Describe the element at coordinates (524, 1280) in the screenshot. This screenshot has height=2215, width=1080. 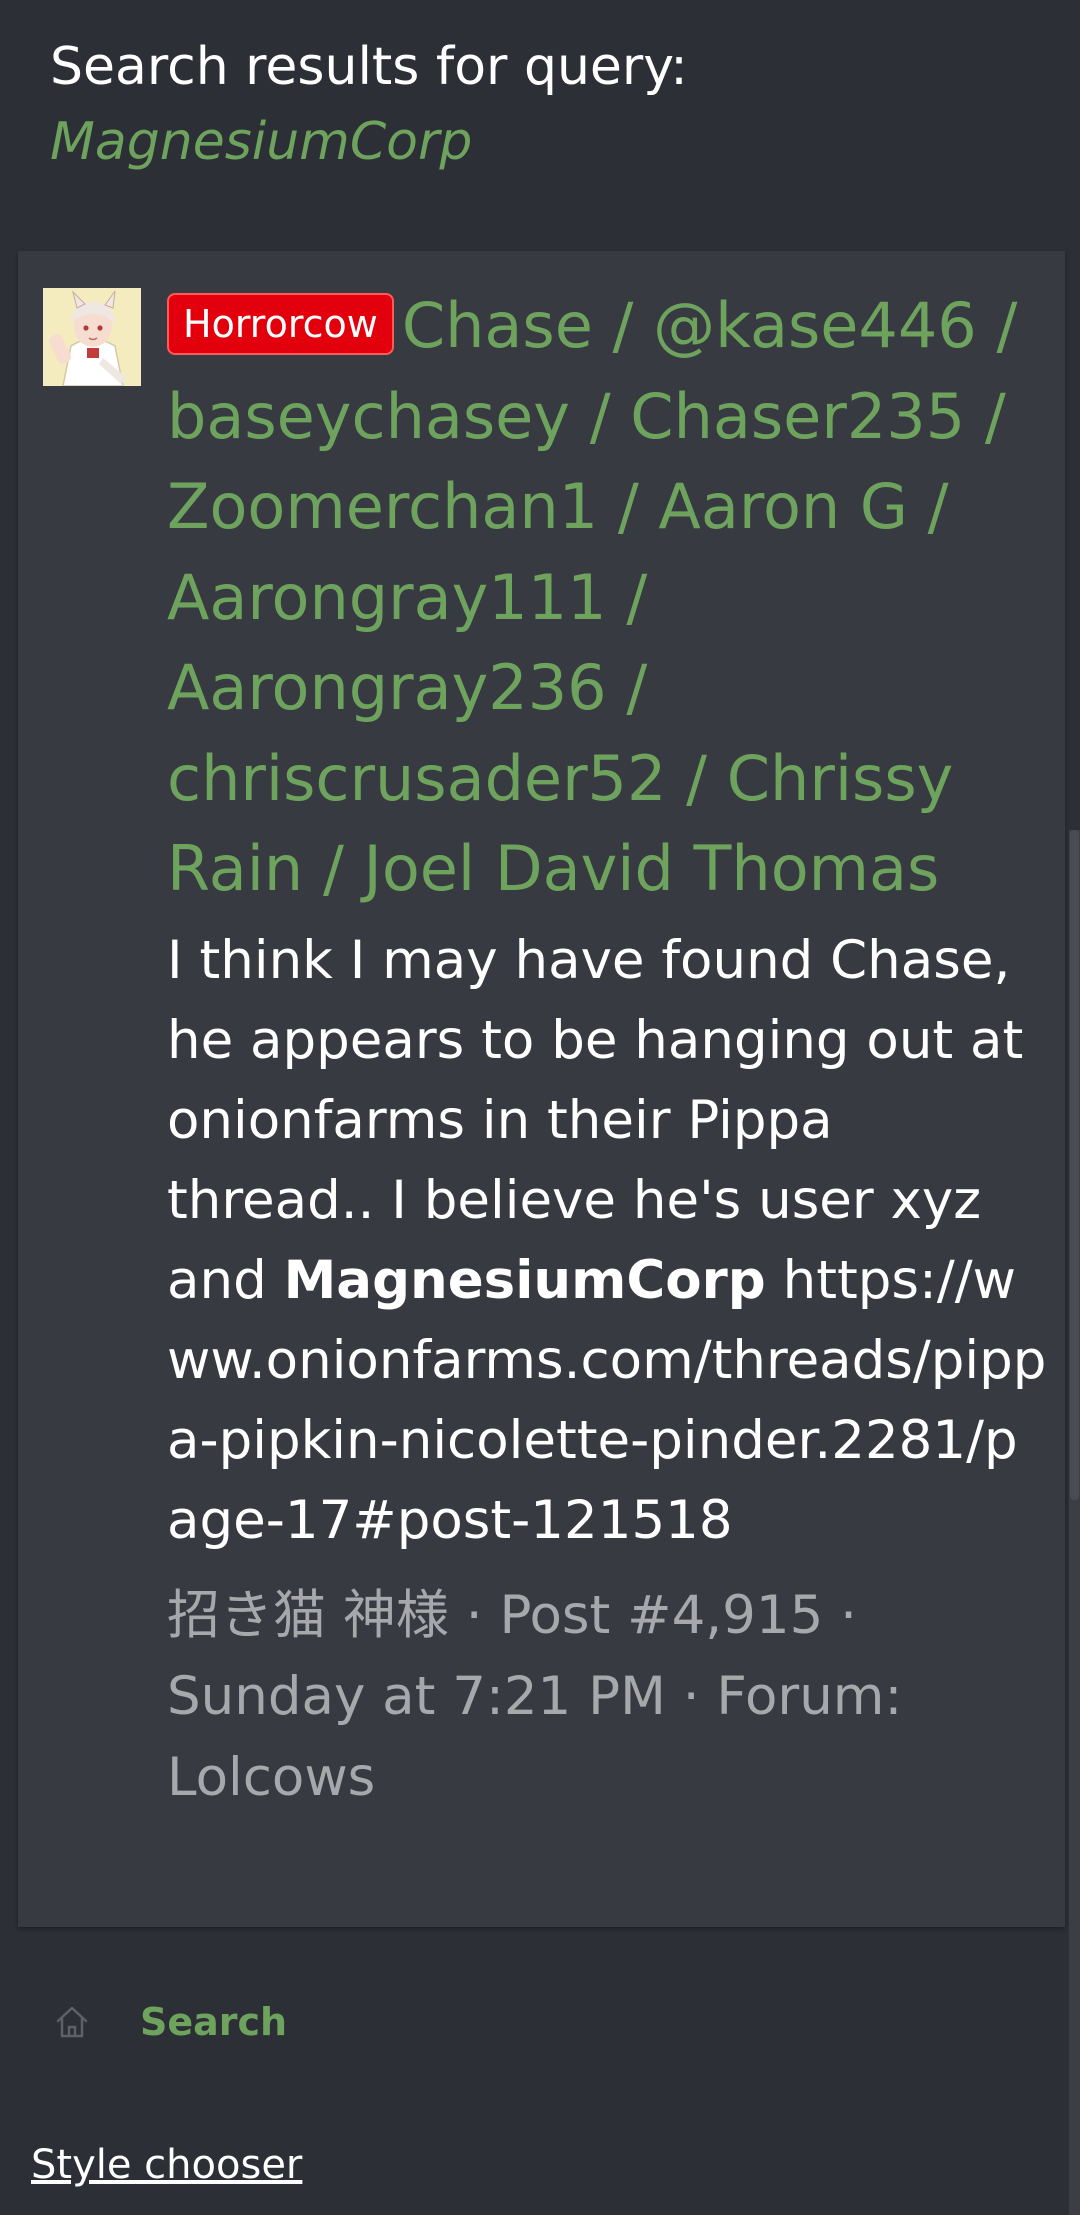
I see `snippet-highlight: MagnesiumCorp` at that location.